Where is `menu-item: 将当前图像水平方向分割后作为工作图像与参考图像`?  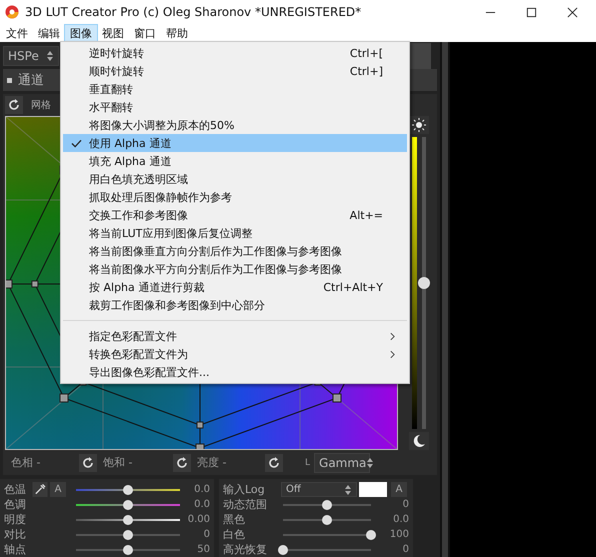 menu-item: 将当前图像水平方向分割后作为工作图像与参考图像 is located at coordinates (235, 269).